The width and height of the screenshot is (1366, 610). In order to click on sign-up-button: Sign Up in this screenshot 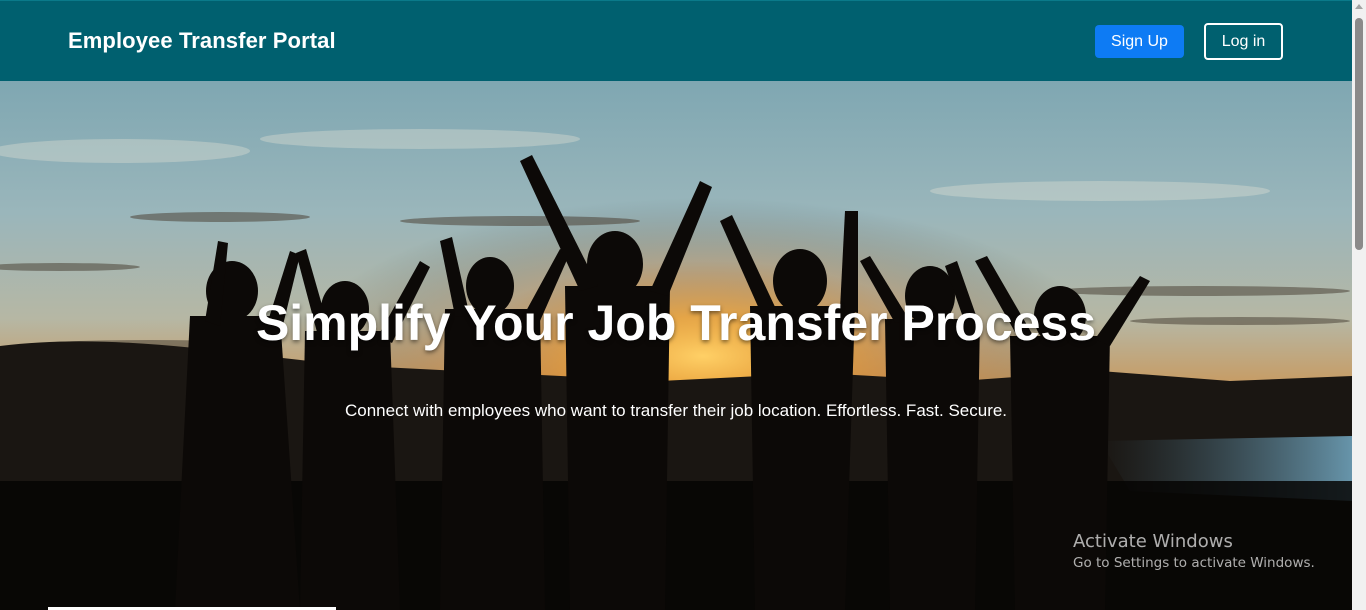, I will do `click(1139, 41)`.